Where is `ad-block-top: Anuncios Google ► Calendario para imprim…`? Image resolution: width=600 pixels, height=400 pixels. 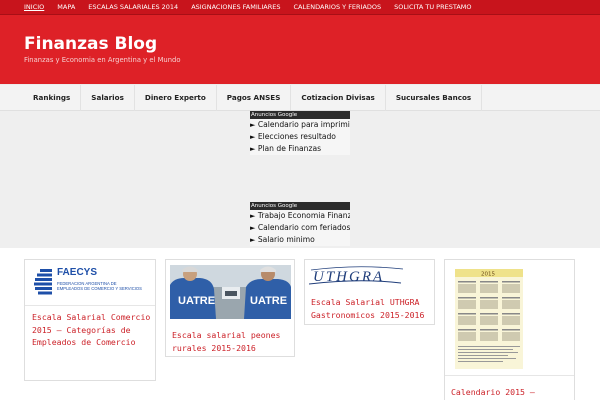
ad-block-top: Anuncios Google ► Calendario para imprim… is located at coordinates (300, 133).